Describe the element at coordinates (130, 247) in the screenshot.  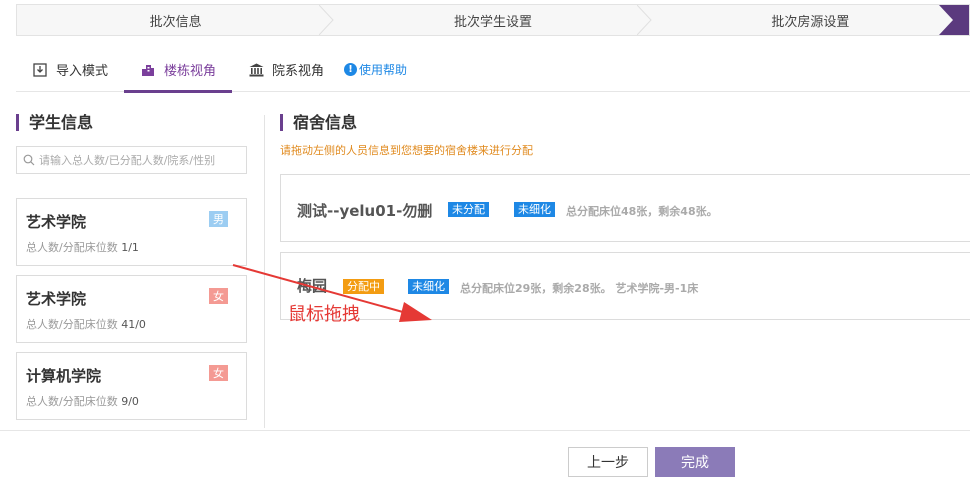
I see `meta-value: 1/1` at that location.